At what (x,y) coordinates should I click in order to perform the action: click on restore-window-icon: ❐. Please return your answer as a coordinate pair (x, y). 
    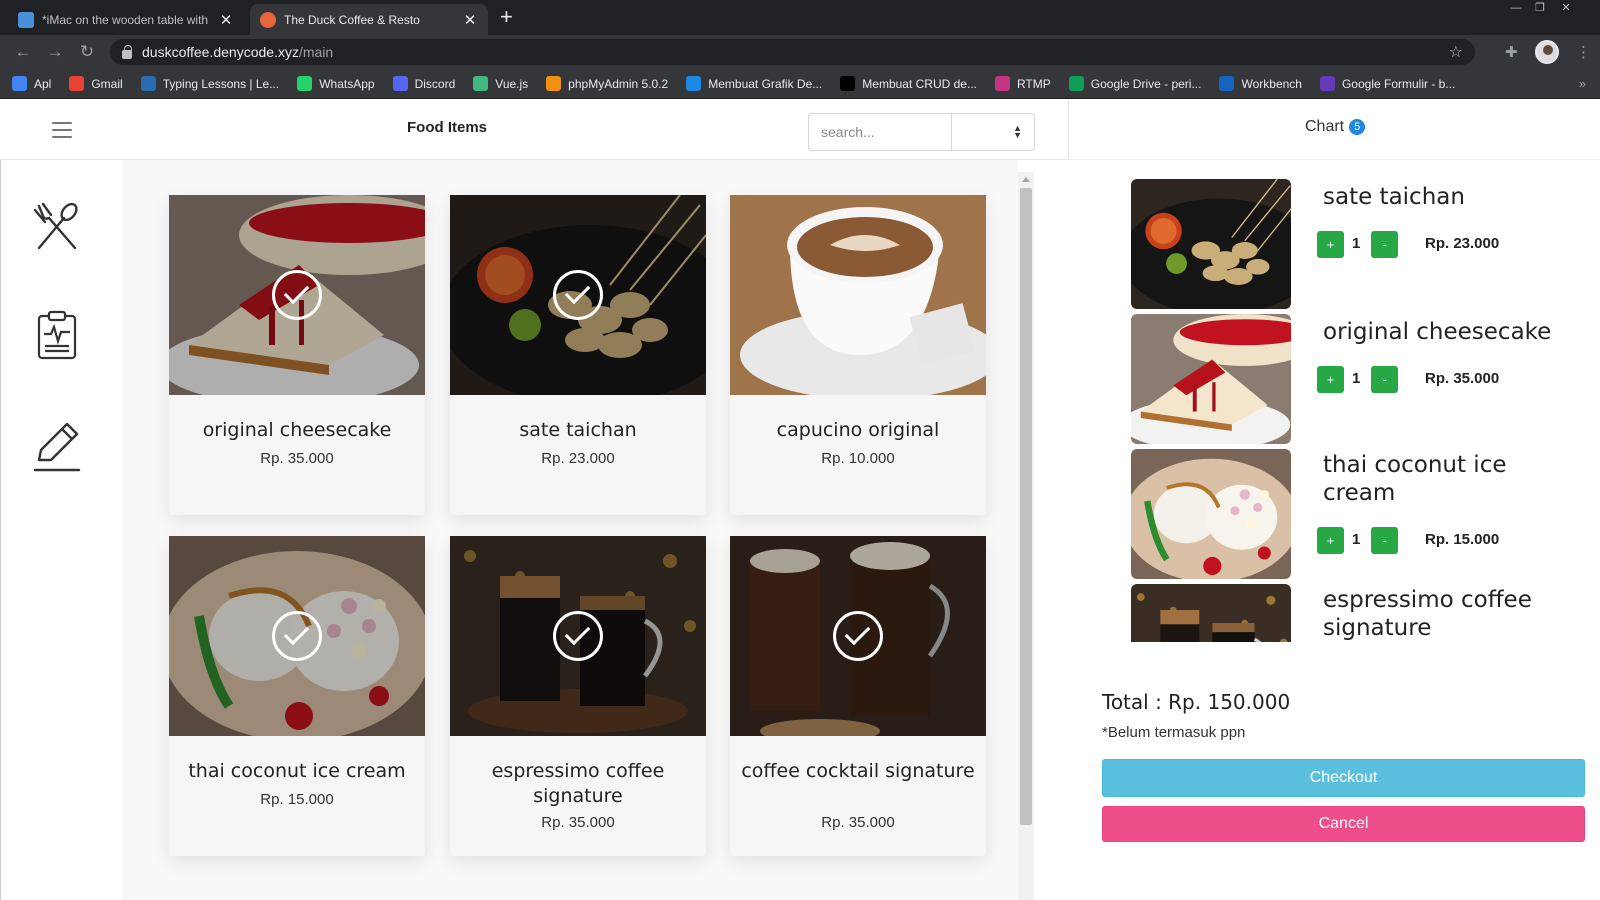
    Looking at the image, I should click on (1540, 9).